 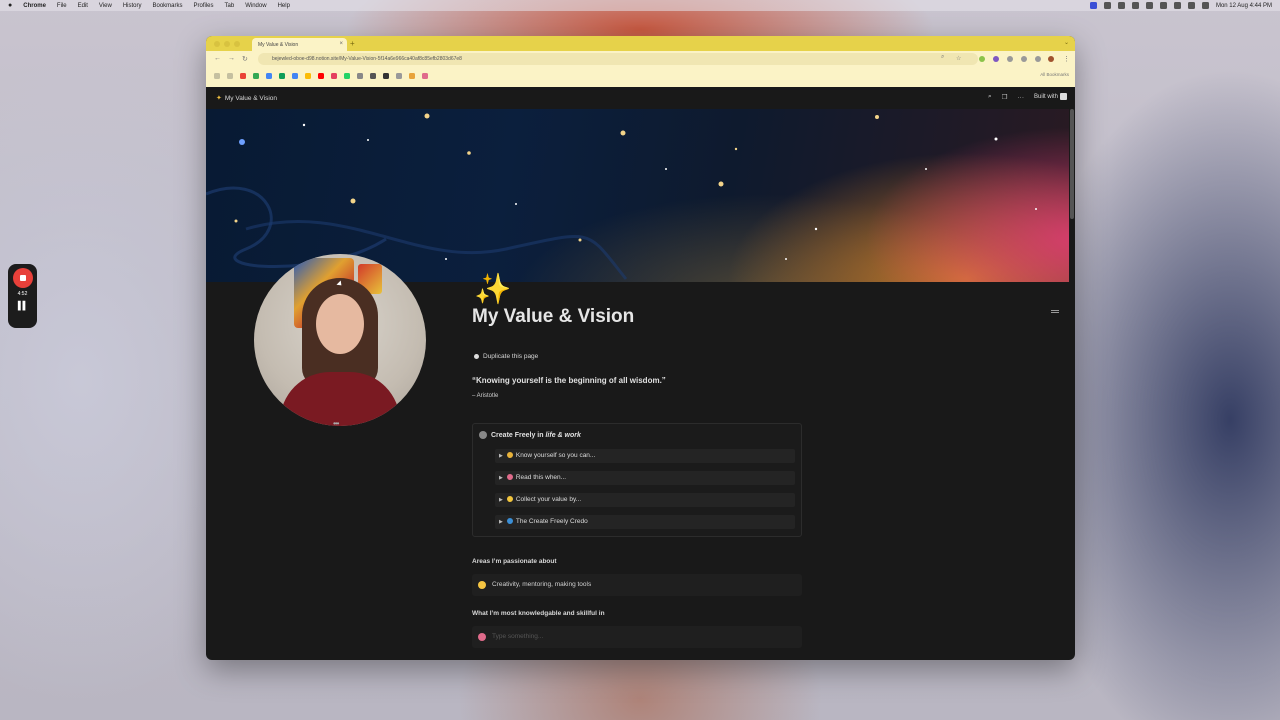 I want to click on duplicate-page-link: Duplicate this page, so click(x=506, y=356).